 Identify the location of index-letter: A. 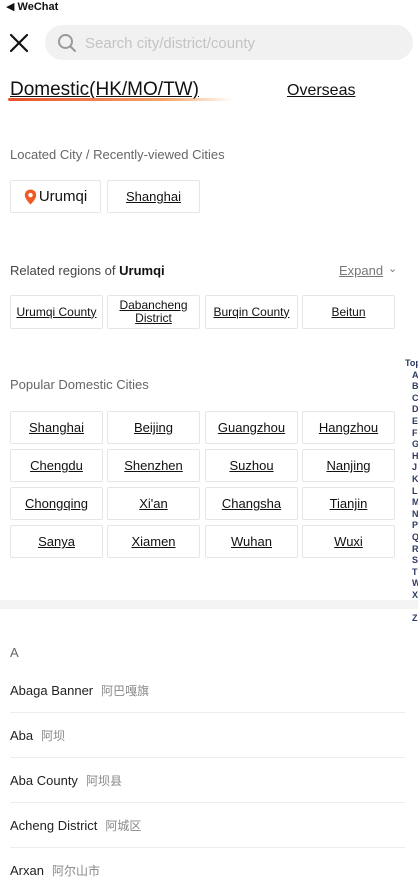
(415, 376).